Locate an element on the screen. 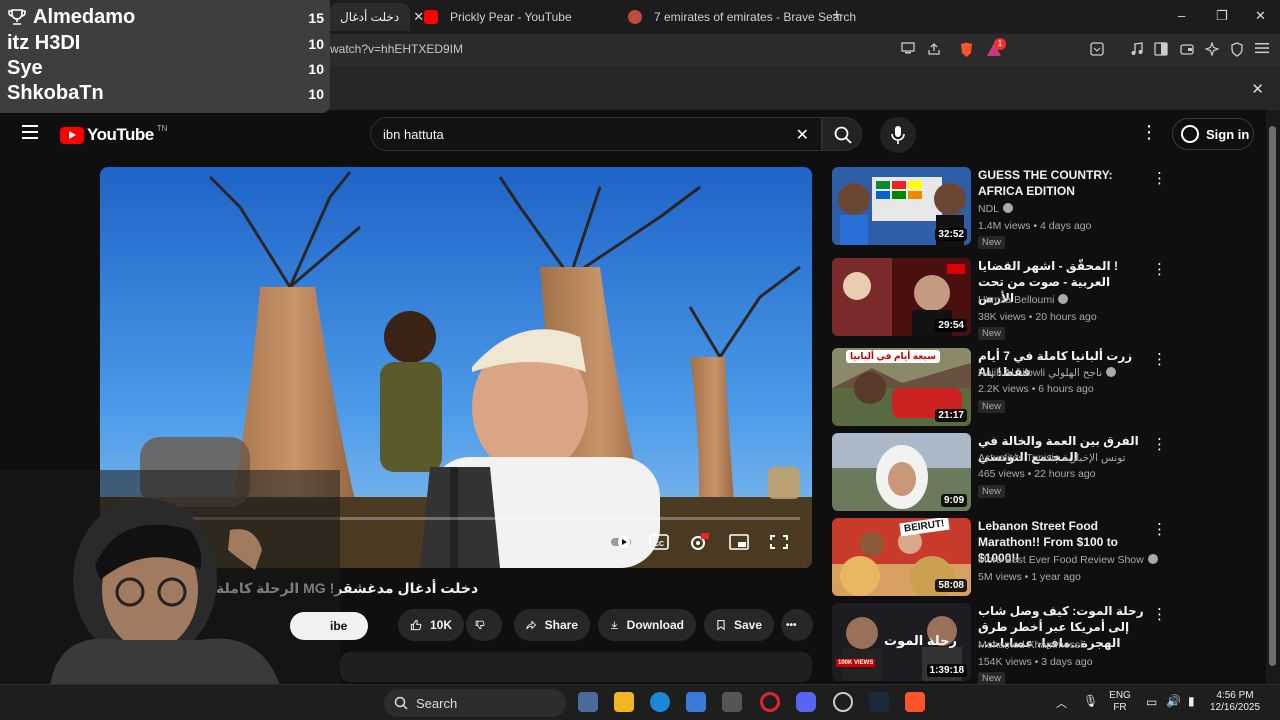  clock: 4:56 PM 12/16/2025 is located at coordinates (1235, 702).